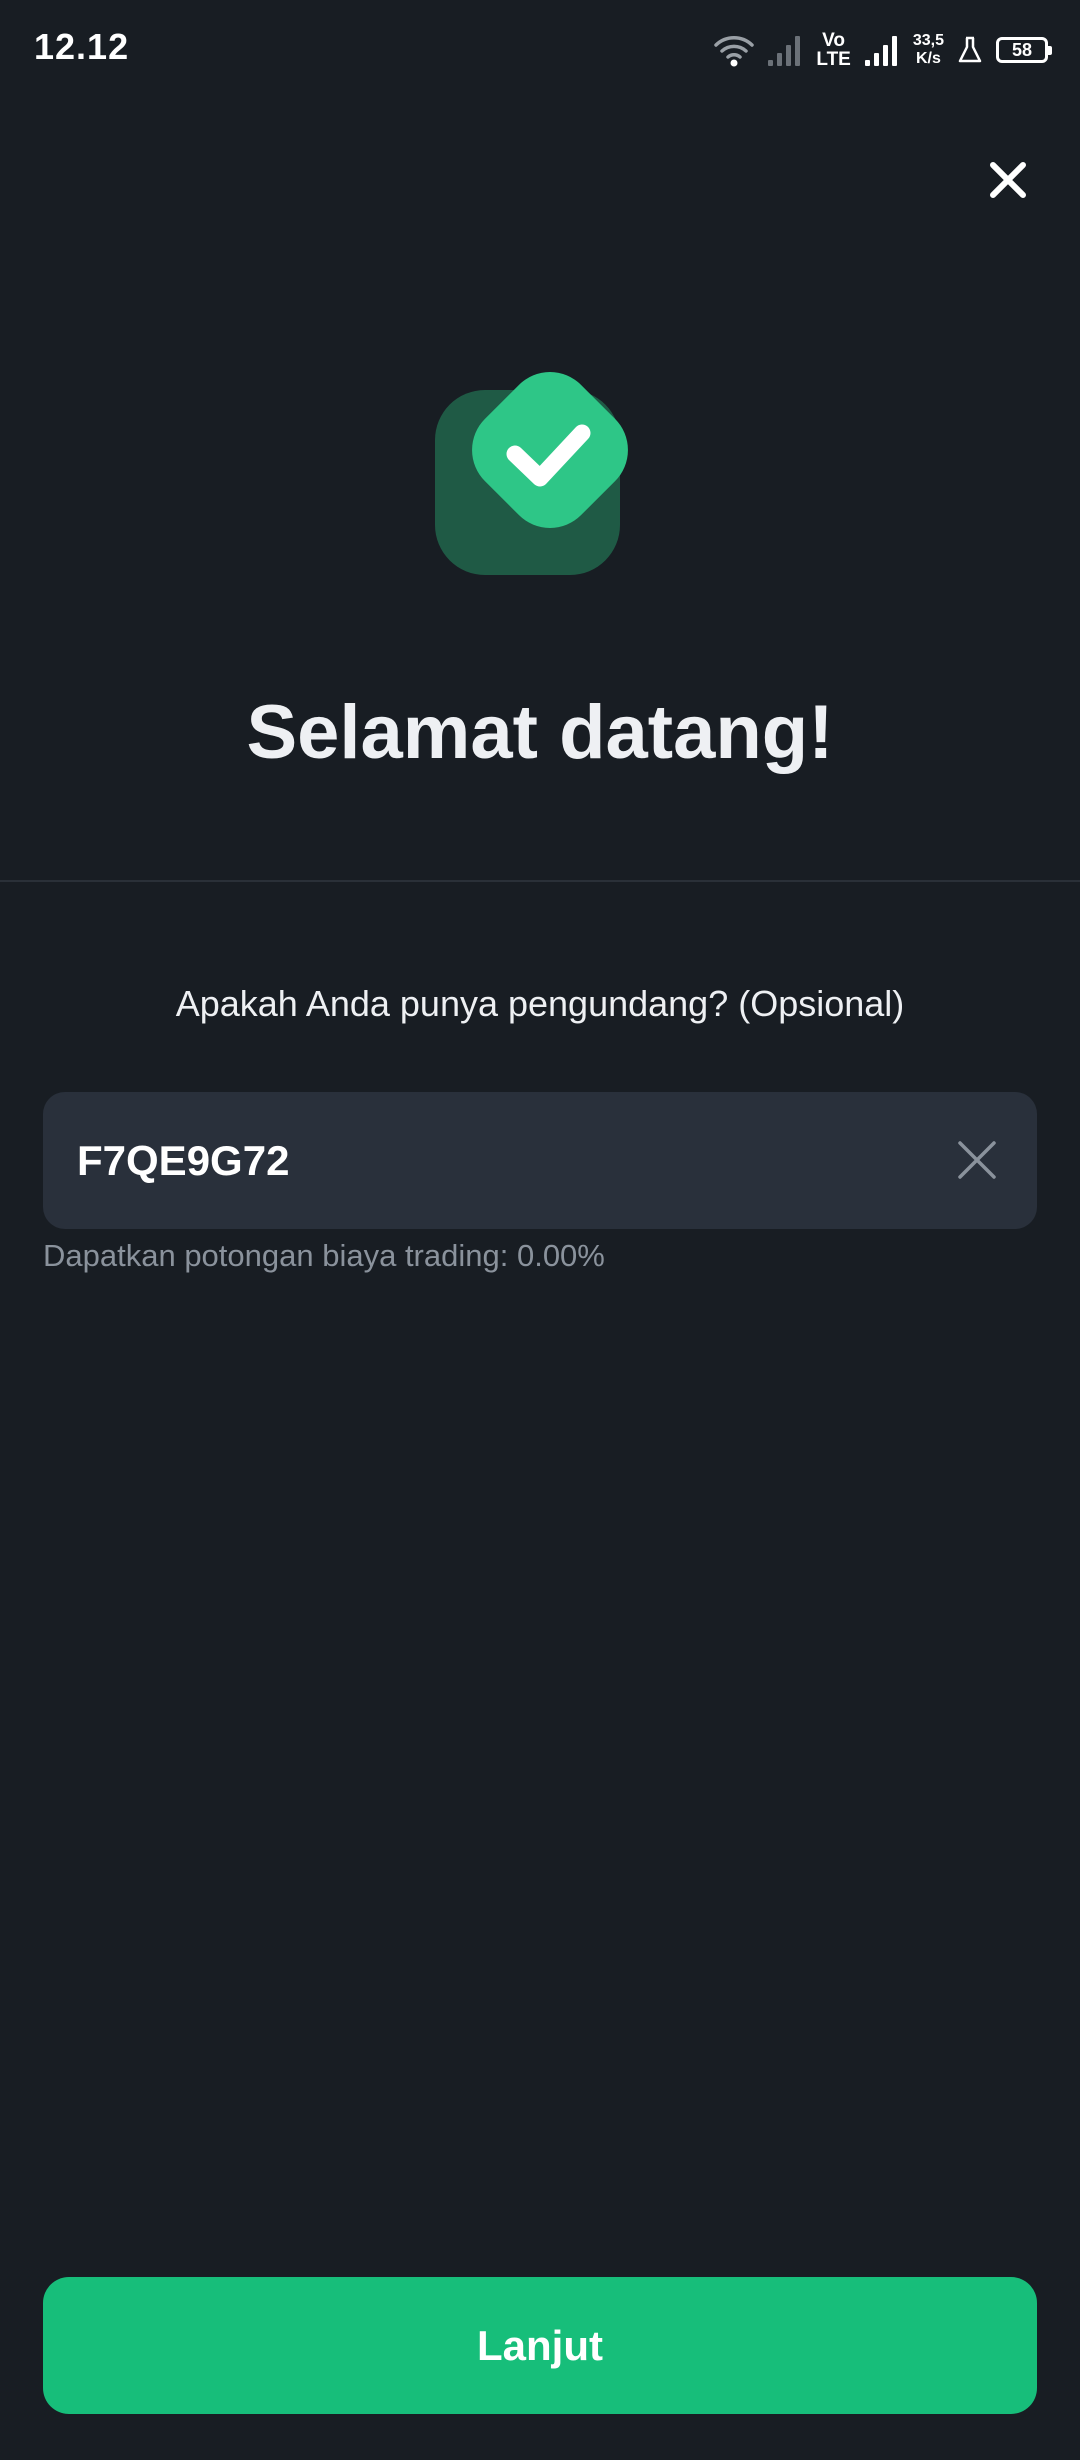 This screenshot has height=2460, width=1080. Describe the element at coordinates (833, 59) in the screenshot. I see `volte-bottom: LTE` at that location.